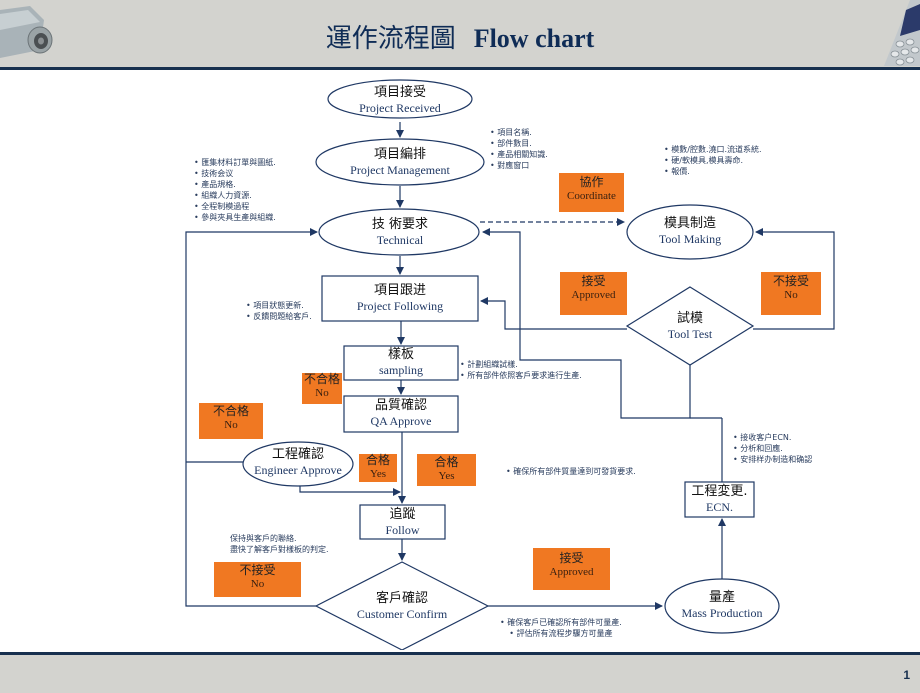 The height and width of the screenshot is (693, 920). I want to click on note-item: 項目名稱., so click(519, 132).